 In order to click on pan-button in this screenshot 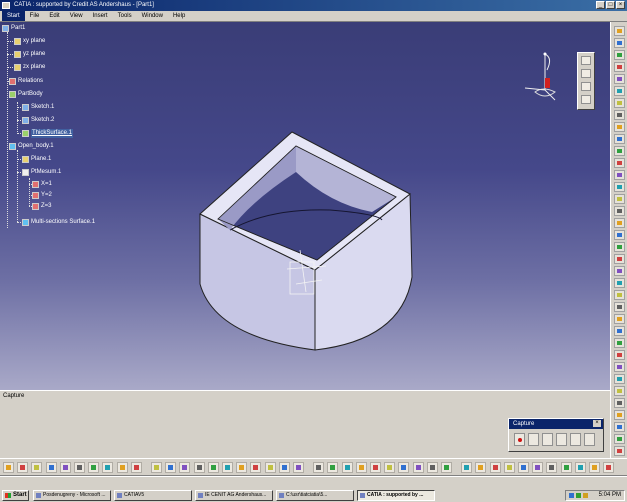, I will do `click(185, 467)`.